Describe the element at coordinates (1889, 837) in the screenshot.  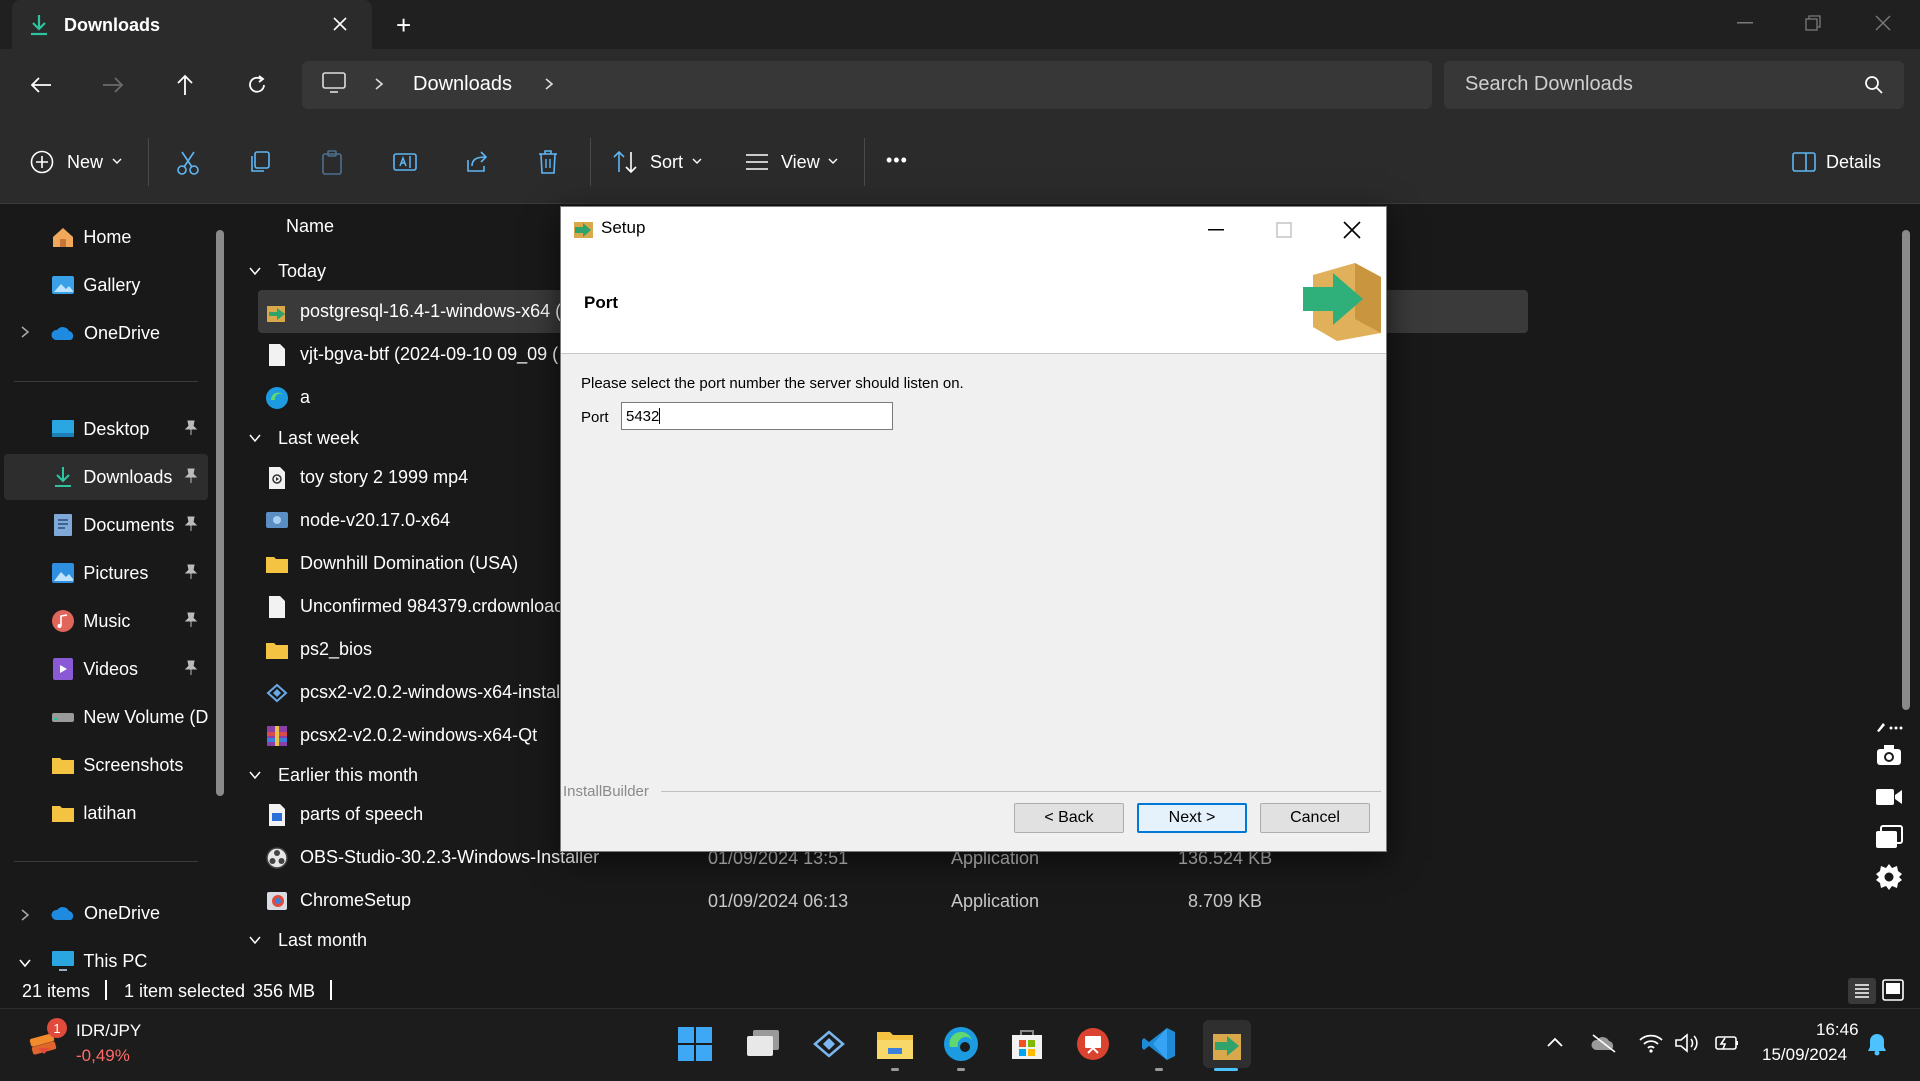
I see `gallery-capture-icon` at that location.